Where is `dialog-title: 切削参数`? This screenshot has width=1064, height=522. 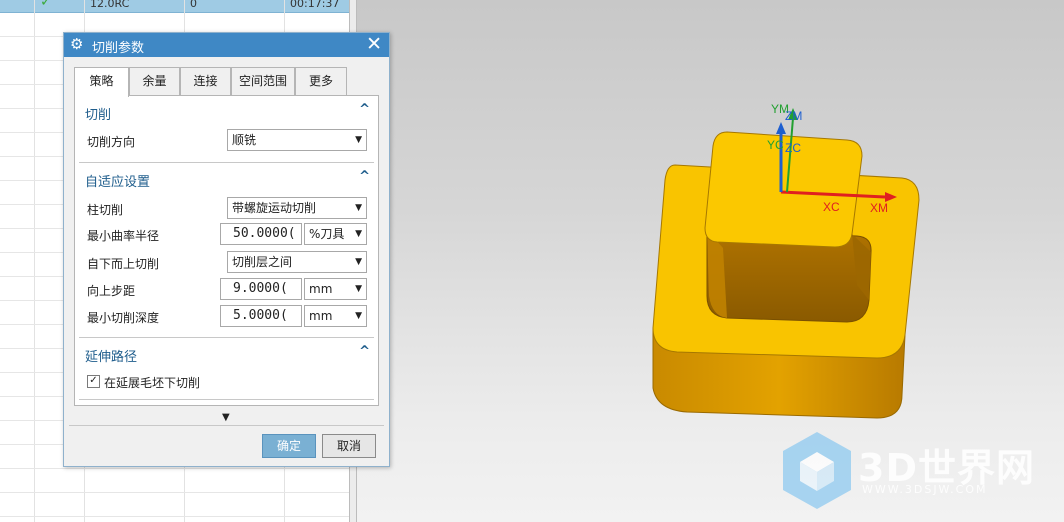 dialog-title: 切削参数 is located at coordinates (118, 48).